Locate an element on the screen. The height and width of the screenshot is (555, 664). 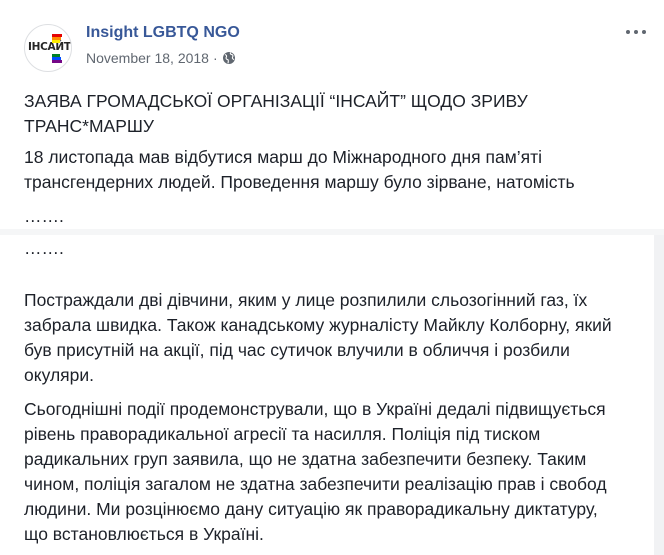
page-avatar: ІНСАЙТ is located at coordinates (48, 48).